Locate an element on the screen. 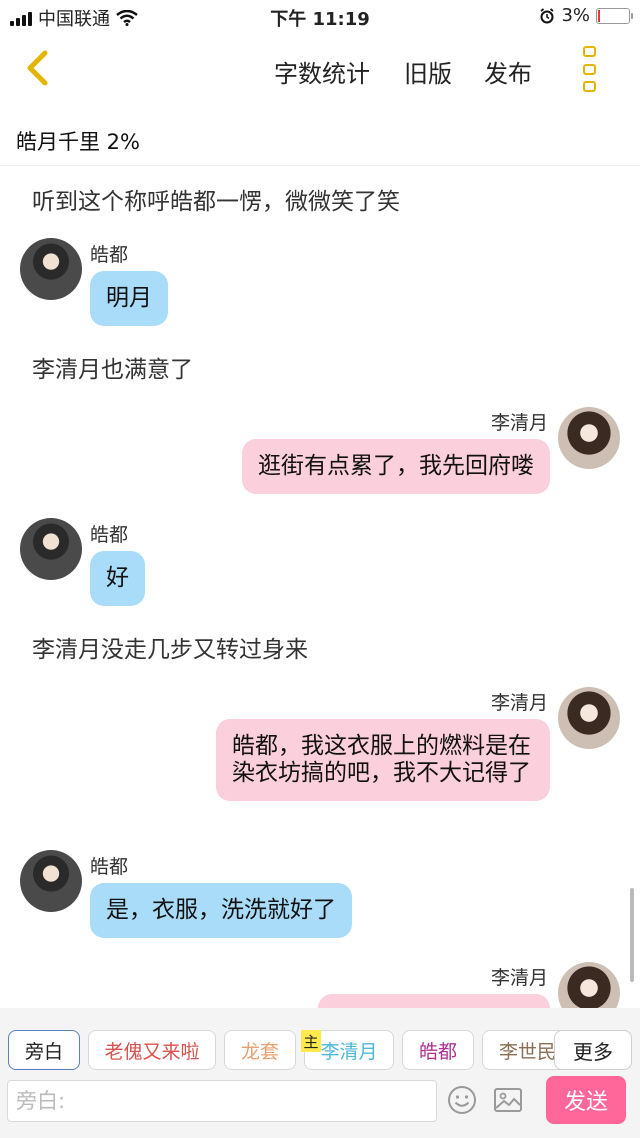 This screenshot has width=640, height=1138. role-chip-haodu: 皓都 is located at coordinates (438, 1050).